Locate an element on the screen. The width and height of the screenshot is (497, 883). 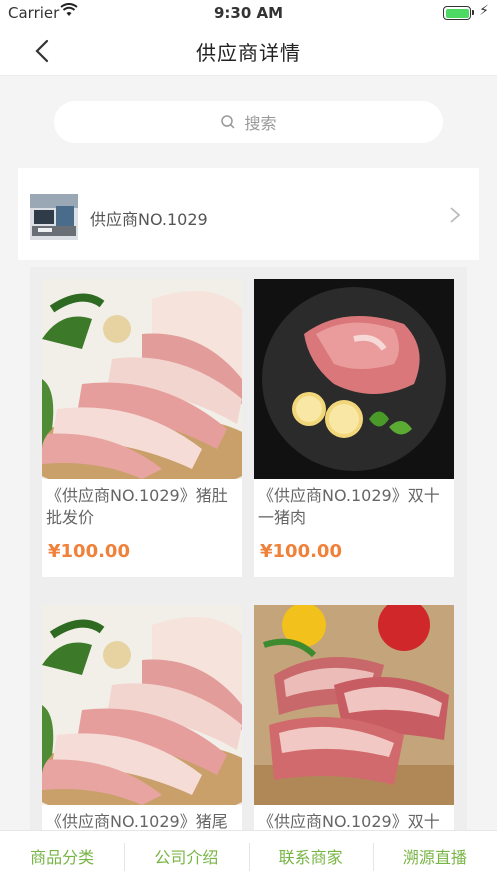
bottom-tab-bar: 商品分类 公司介绍 联系商家 溯源直播 is located at coordinates (248, 856).